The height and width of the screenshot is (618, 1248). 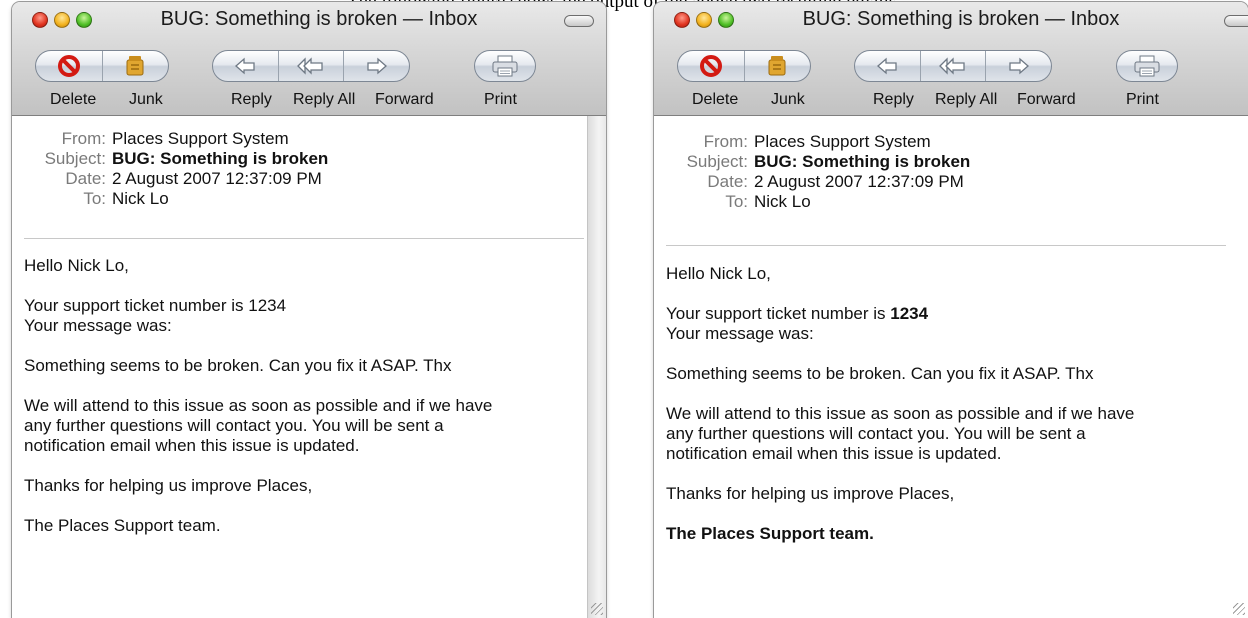 I want to click on header-subject: Subject: BUG: Something is broken, so click(x=940, y=162).